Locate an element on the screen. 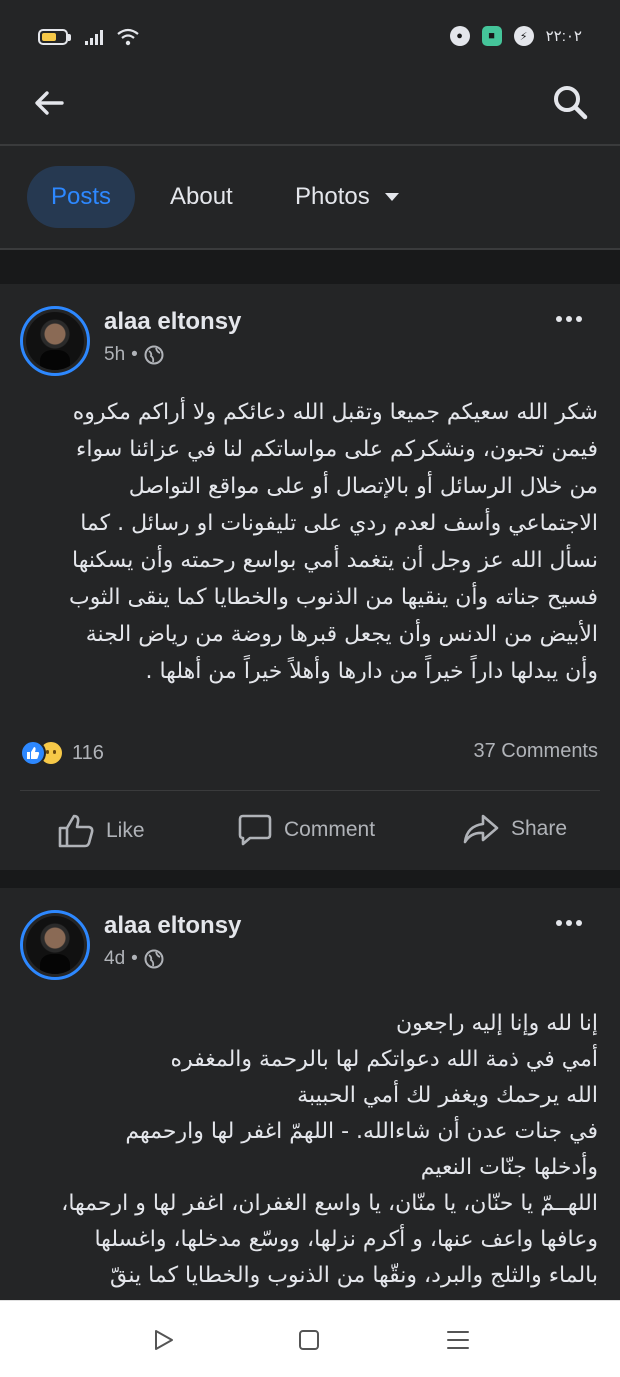 Image resolution: width=620 pixels, height=1377 pixels. messenger-icon: ⚡ is located at coordinates (523, 36).